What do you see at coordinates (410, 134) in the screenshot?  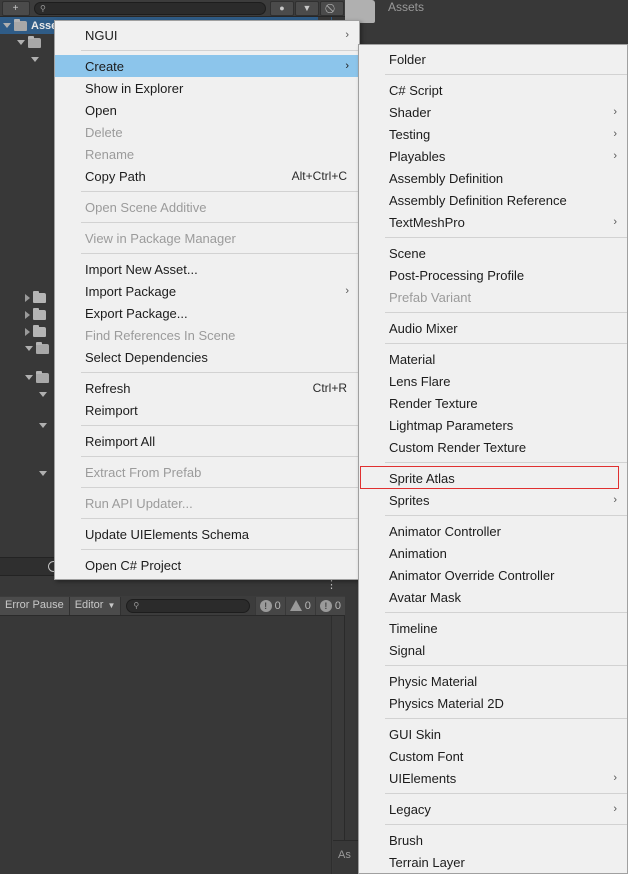 I see `menu-item-label: Testing` at bounding box center [410, 134].